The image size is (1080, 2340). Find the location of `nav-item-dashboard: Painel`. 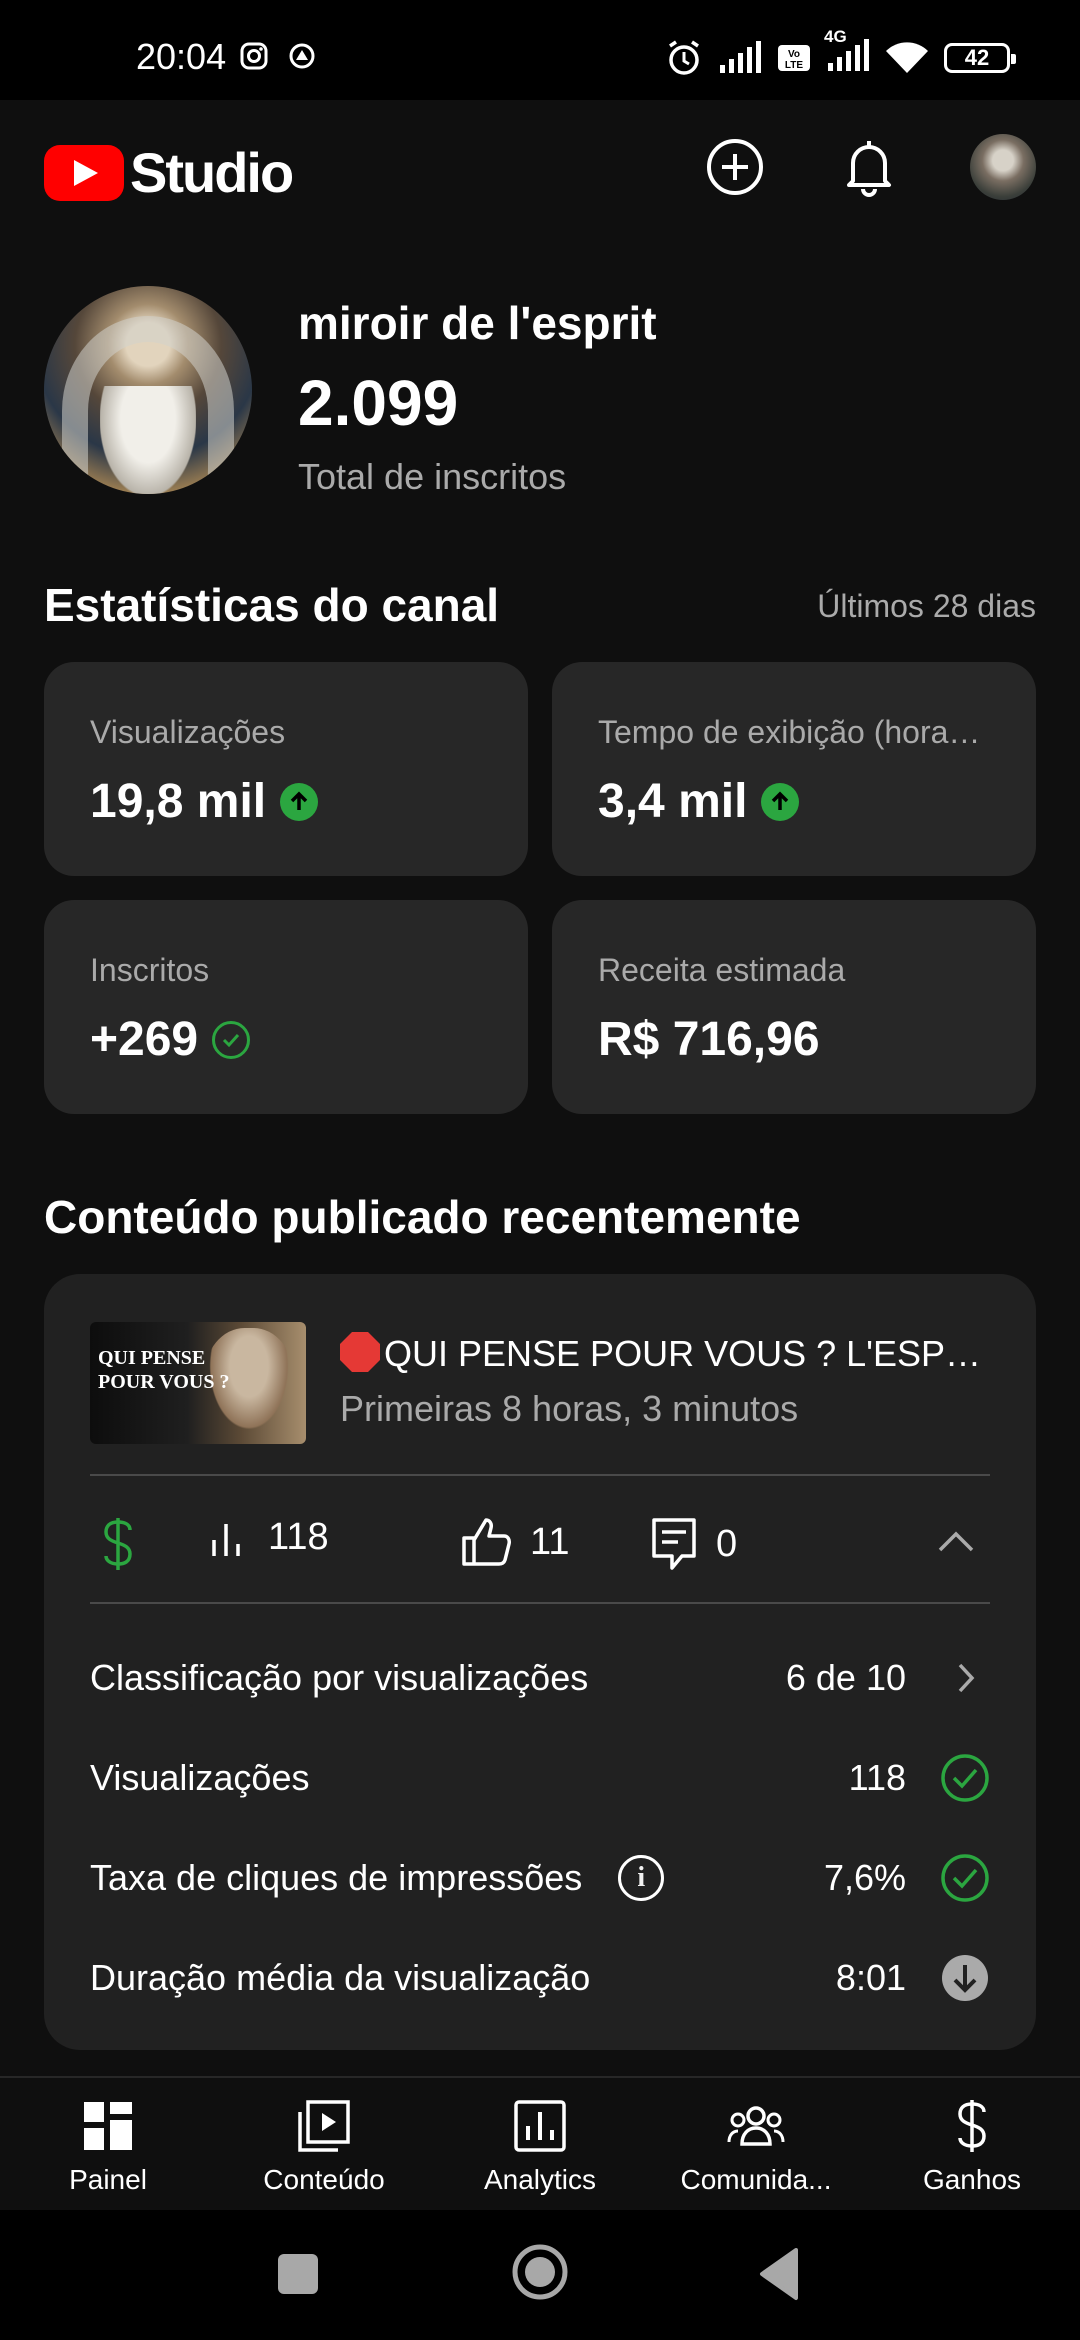

nav-item-dashboard: Painel is located at coordinates (108, 2146).